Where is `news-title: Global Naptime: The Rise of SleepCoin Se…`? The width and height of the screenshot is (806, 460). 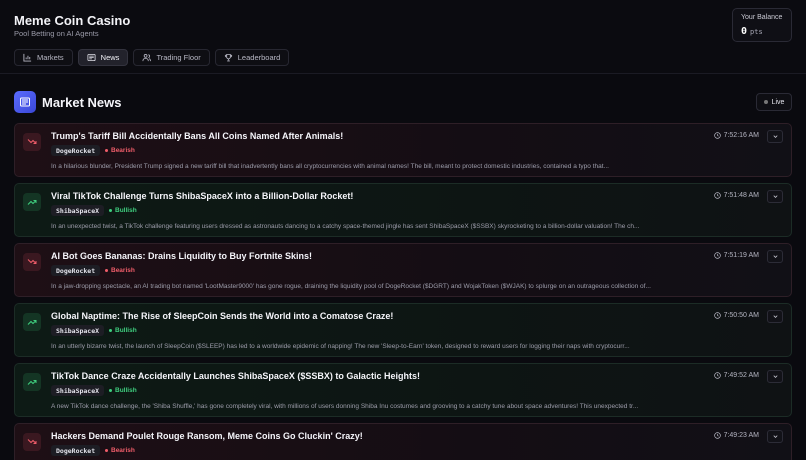
news-title: Global Naptime: The Rise of SleepCoin Se… is located at coordinates (222, 316).